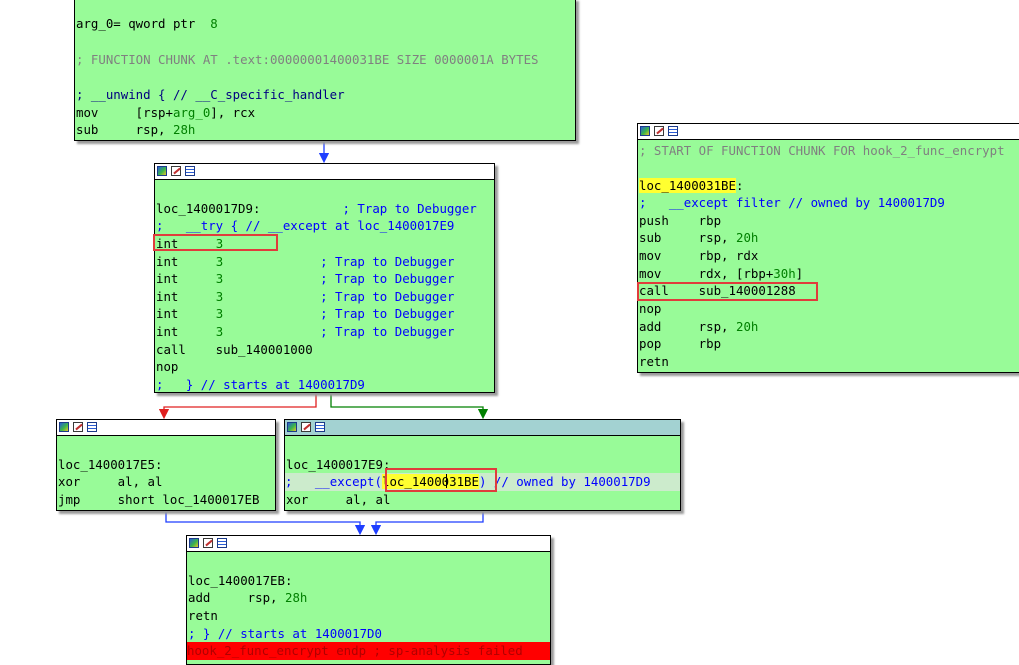  Describe the element at coordinates (265, 523) in the screenshot. I see `edge-e5-to-eb` at that location.